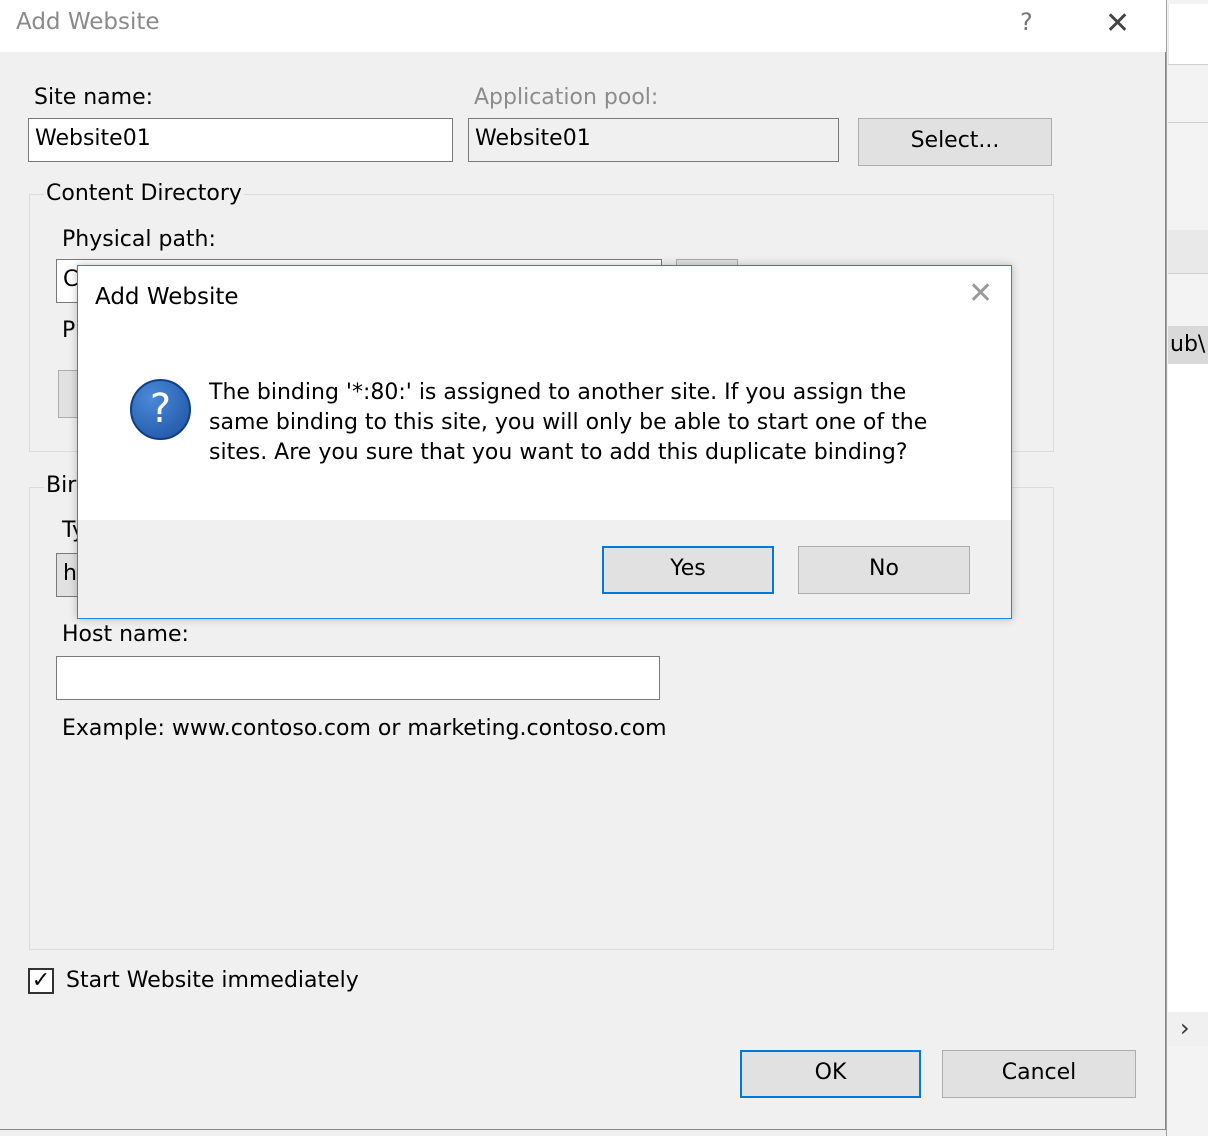 Image resolution: width=1208 pixels, height=1136 pixels. What do you see at coordinates (1039, 1074) in the screenshot?
I see `cancel-button: Cancel` at bounding box center [1039, 1074].